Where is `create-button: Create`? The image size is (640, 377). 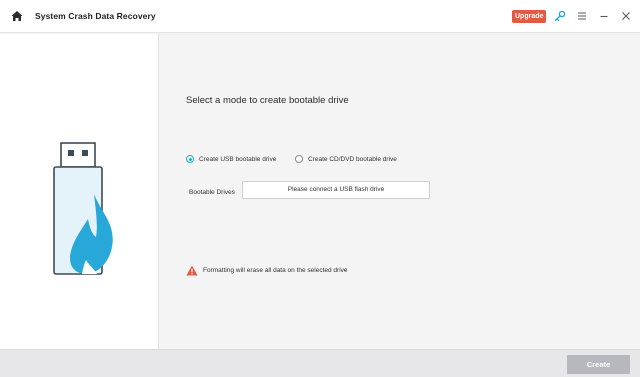 create-button: Create is located at coordinates (598, 364).